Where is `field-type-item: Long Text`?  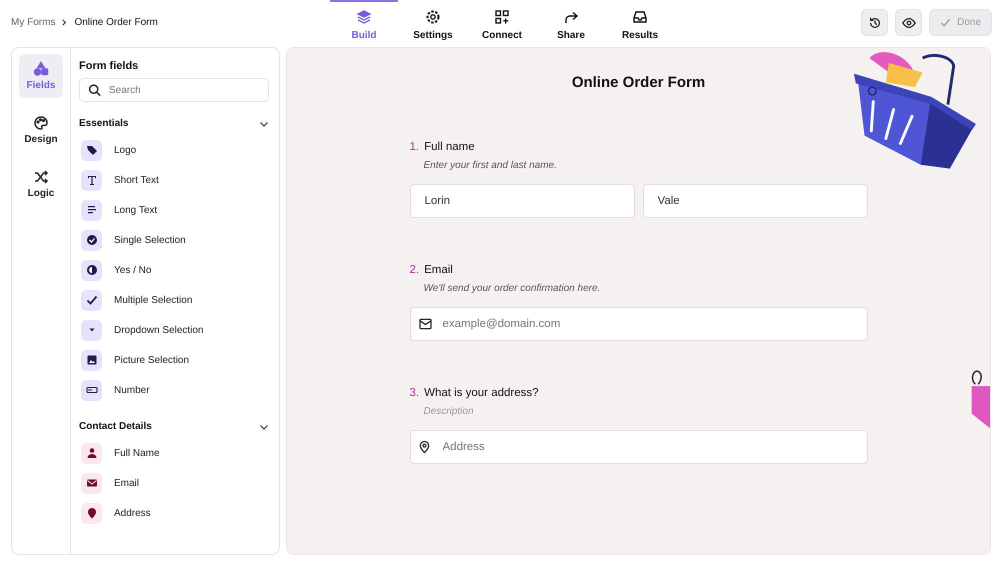 field-type-item: Long Text is located at coordinates (174, 210).